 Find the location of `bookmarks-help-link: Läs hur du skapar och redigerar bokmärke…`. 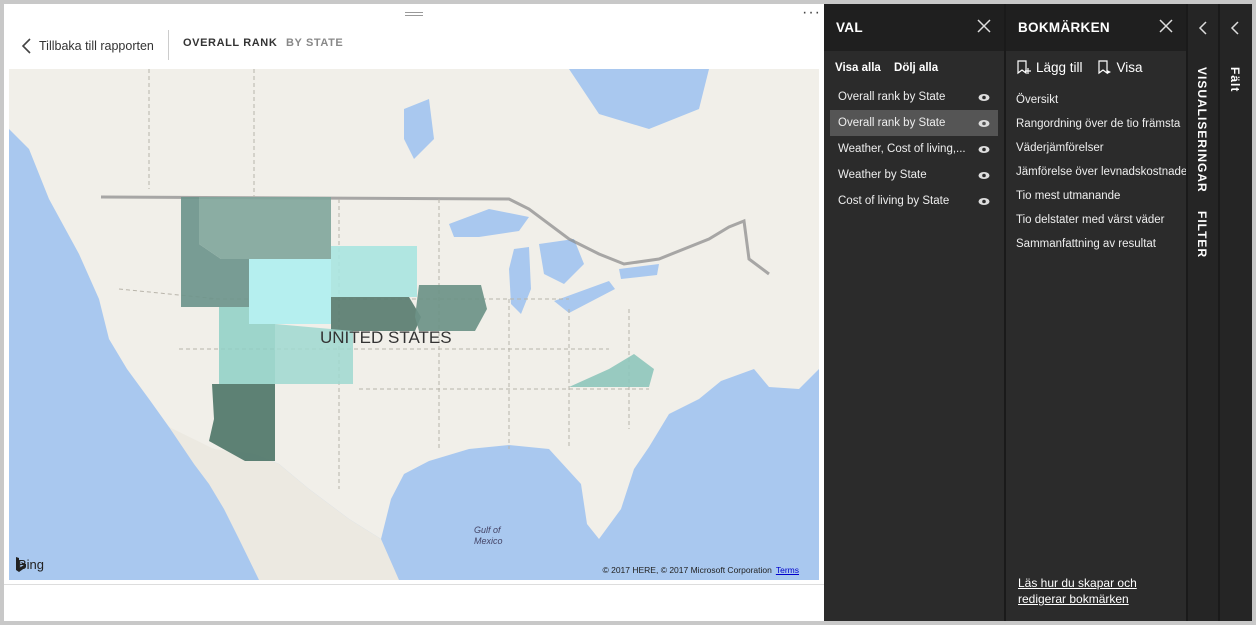

bookmarks-help-link: Läs hur du skapar och redigerar bokmärke… is located at coordinates (1093, 591).